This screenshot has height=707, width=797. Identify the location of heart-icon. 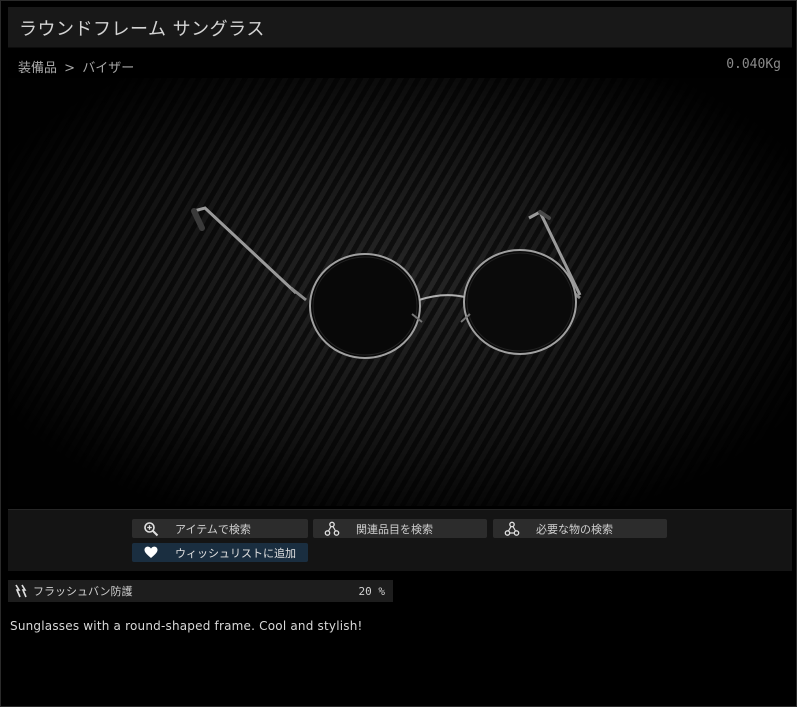
(151, 553).